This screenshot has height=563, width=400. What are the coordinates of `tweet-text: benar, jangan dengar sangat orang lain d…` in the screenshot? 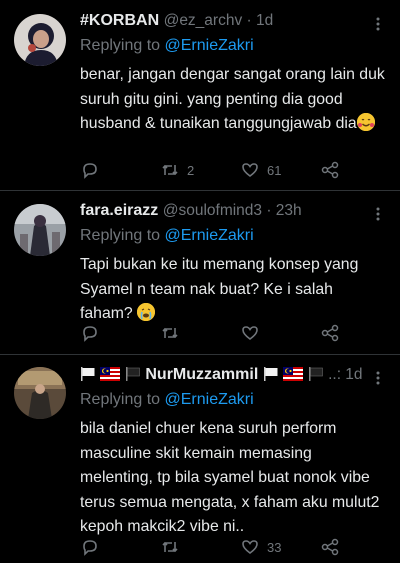 It's located at (233, 100).